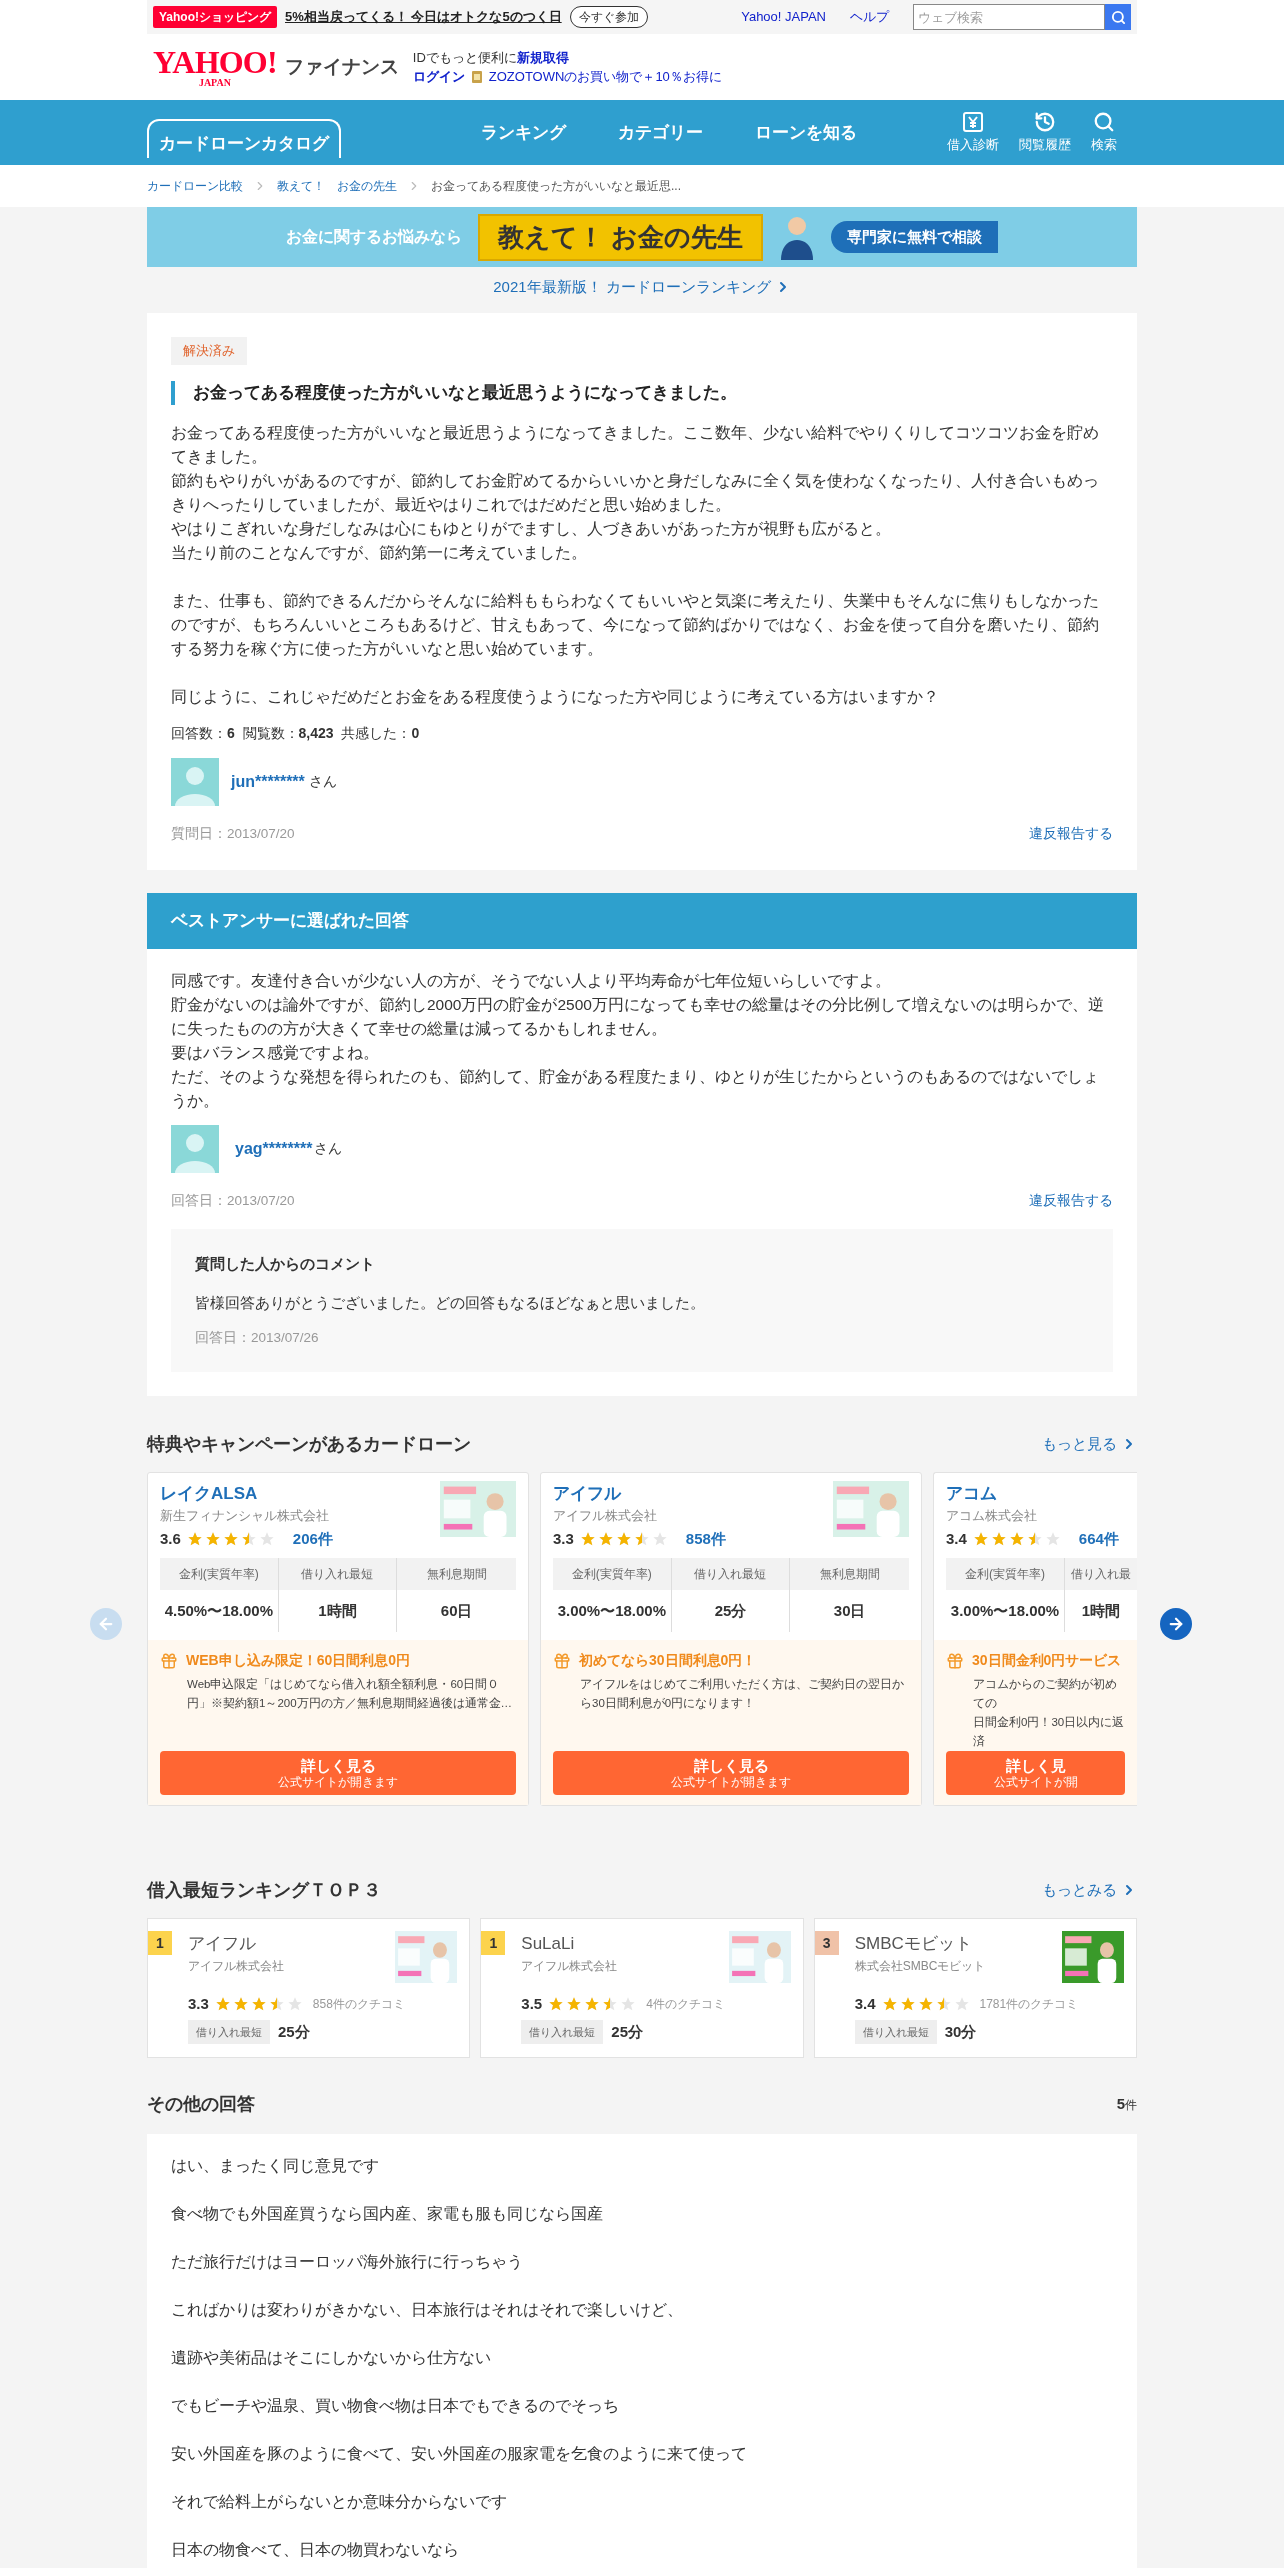 This screenshot has height=2568, width=1284. Describe the element at coordinates (491, 57) in the screenshot. I see `signup-text: IDでもっと便利に新規取得` at that location.